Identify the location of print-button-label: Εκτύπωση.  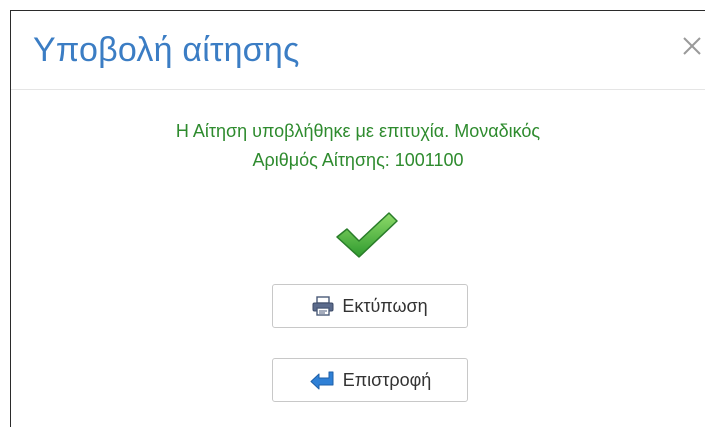
(385, 305).